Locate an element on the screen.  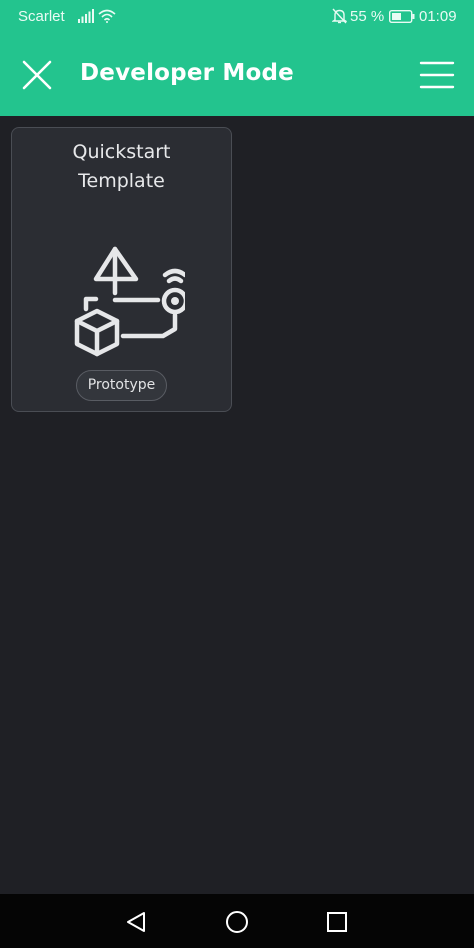
app-bar: Developer Mode is located at coordinates (237, 75).